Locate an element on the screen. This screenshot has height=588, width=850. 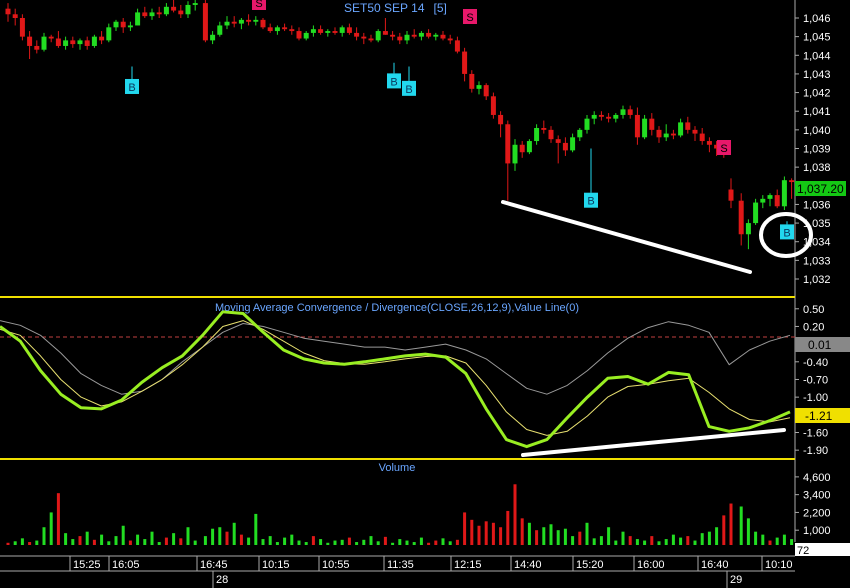
price-tick-label: 1,044 is located at coordinates (817, 56).